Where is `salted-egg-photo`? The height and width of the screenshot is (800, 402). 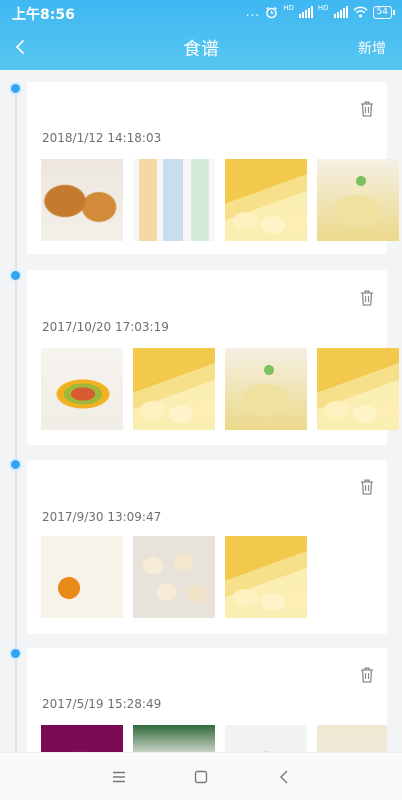
salted-egg-photo is located at coordinates (82, 577).